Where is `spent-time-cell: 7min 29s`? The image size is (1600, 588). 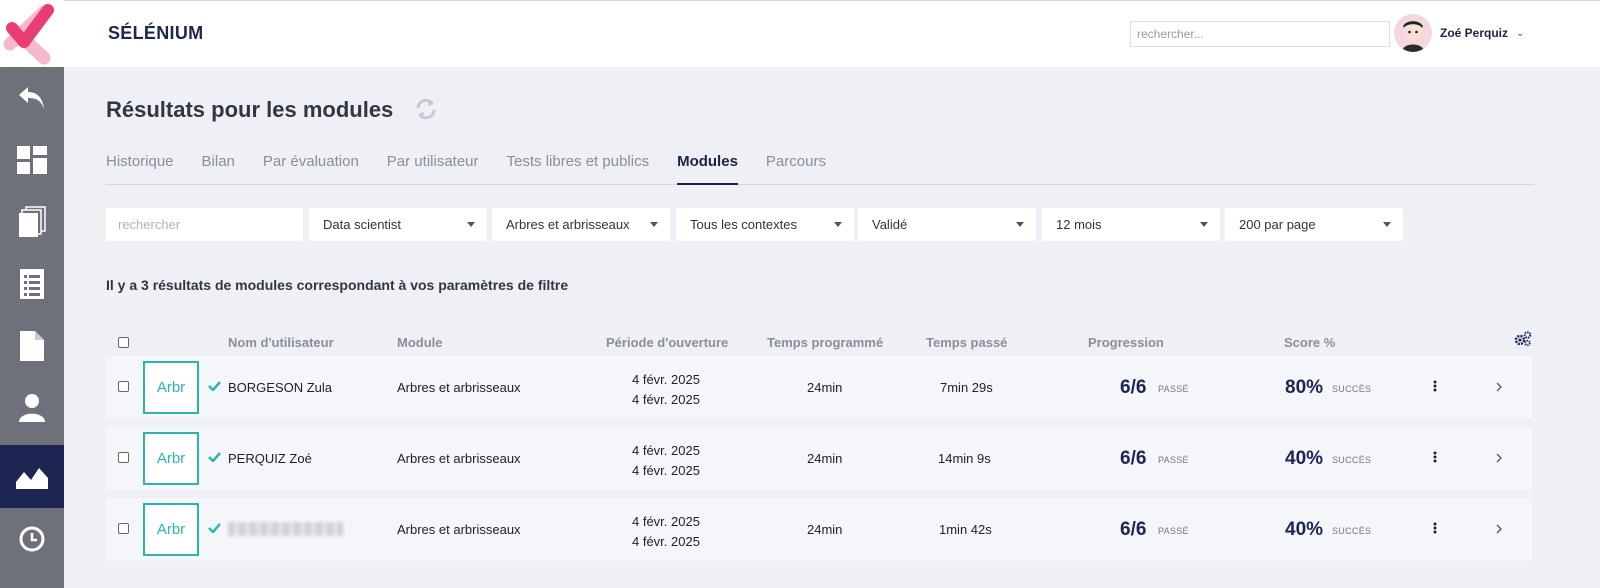
spent-time-cell: 7min 29s is located at coordinates (966, 387).